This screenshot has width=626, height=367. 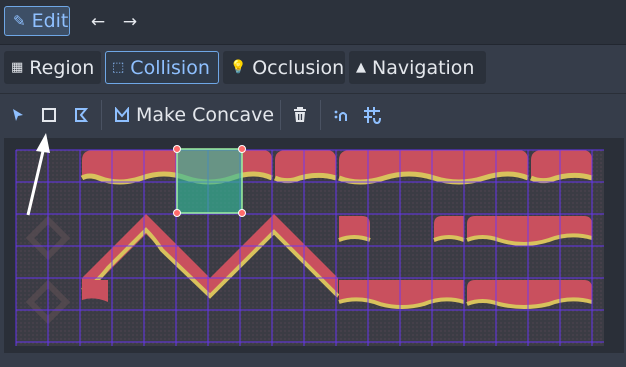 What do you see at coordinates (19, 21) in the screenshot?
I see `pencil-icon: ✎` at bounding box center [19, 21].